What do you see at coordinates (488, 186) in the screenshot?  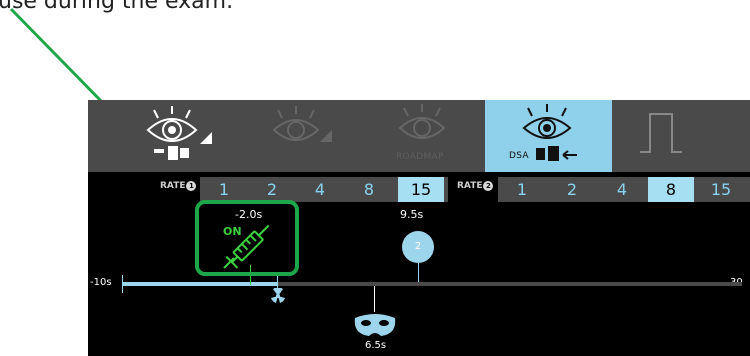 I see `rate-badge: 2` at bounding box center [488, 186].